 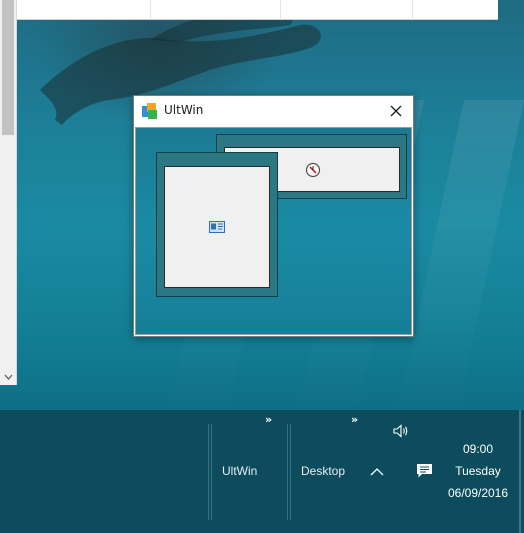 I want to click on vertical-scrollbar, so click(x=8, y=192).